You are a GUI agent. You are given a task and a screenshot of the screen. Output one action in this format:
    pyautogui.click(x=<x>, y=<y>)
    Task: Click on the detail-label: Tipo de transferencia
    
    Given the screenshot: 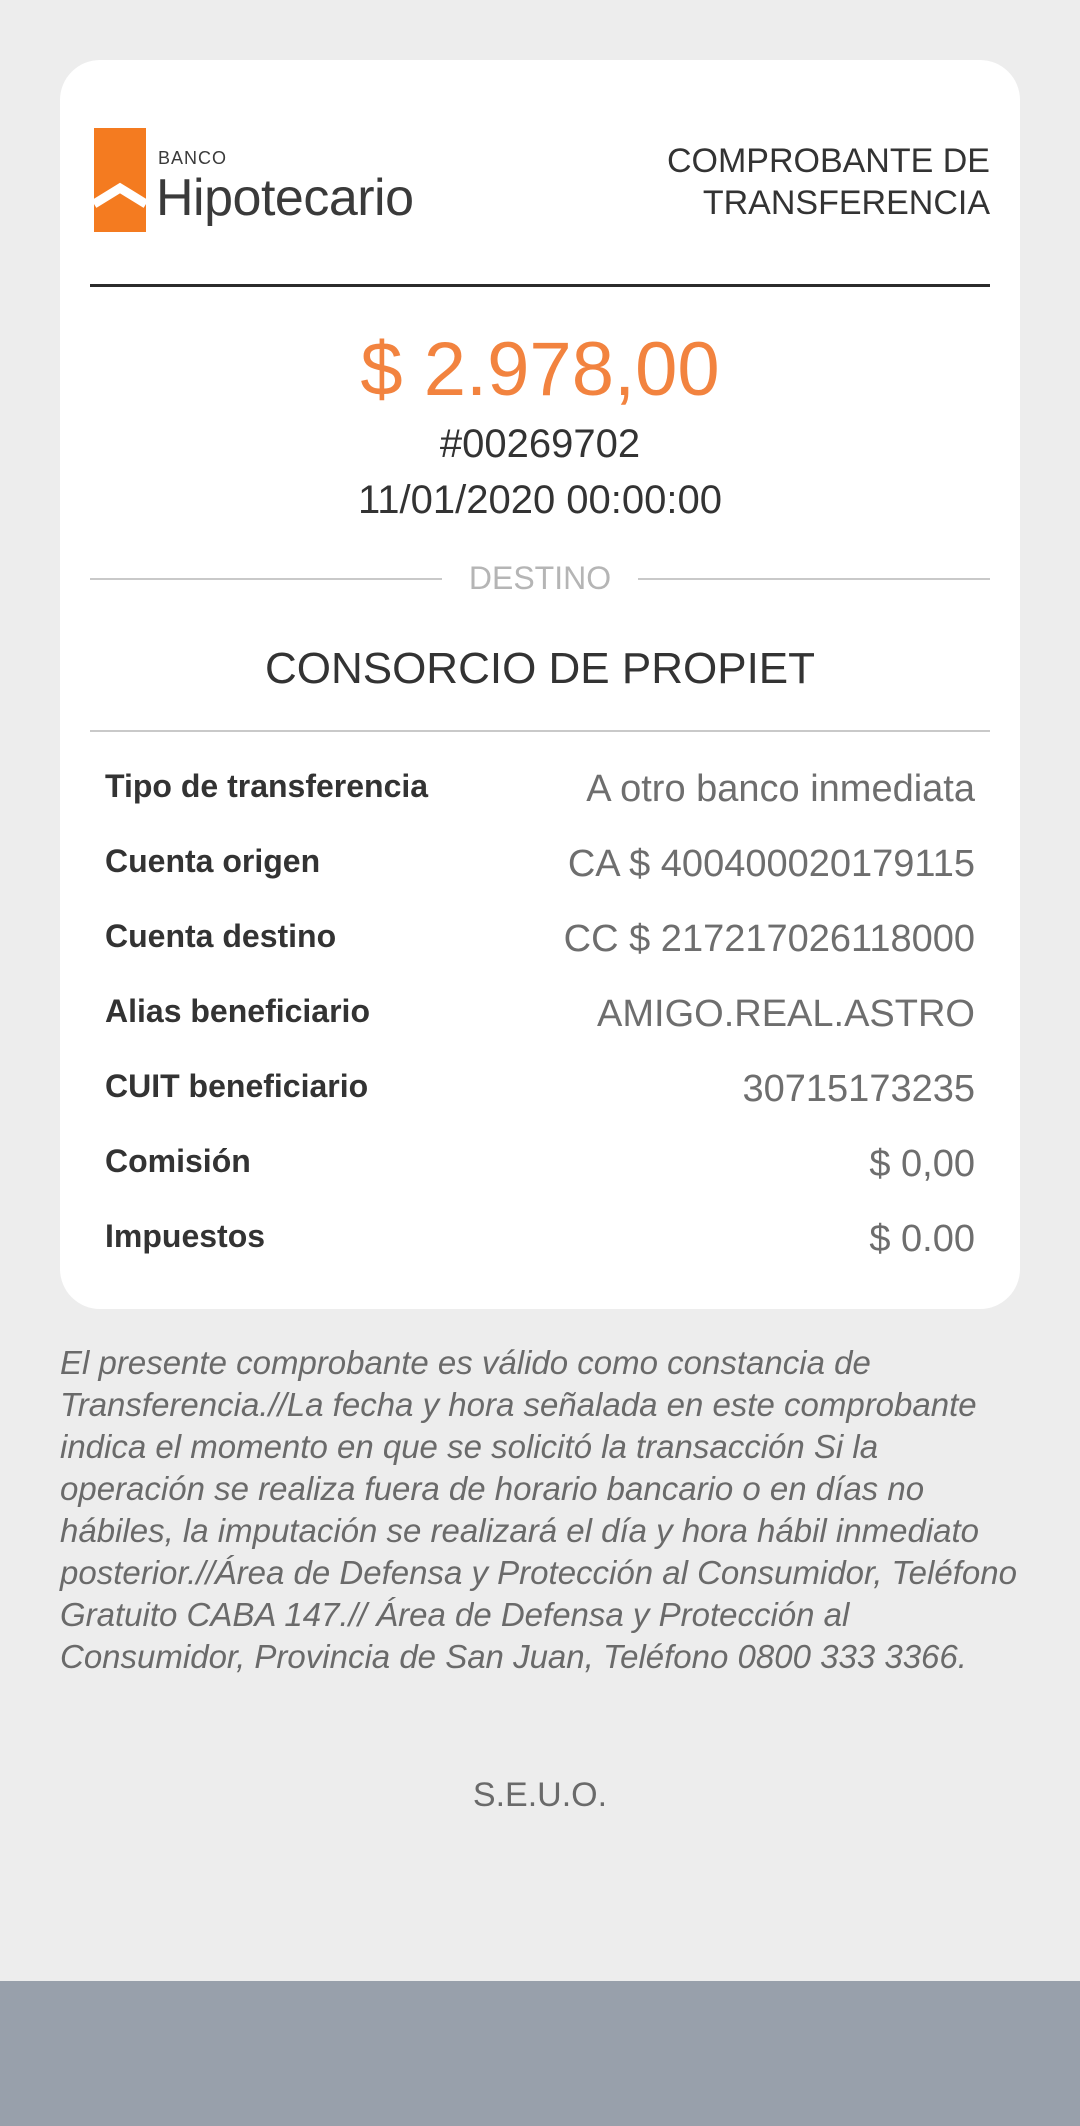 What is the action you would take?
    pyautogui.click(x=267, y=786)
    